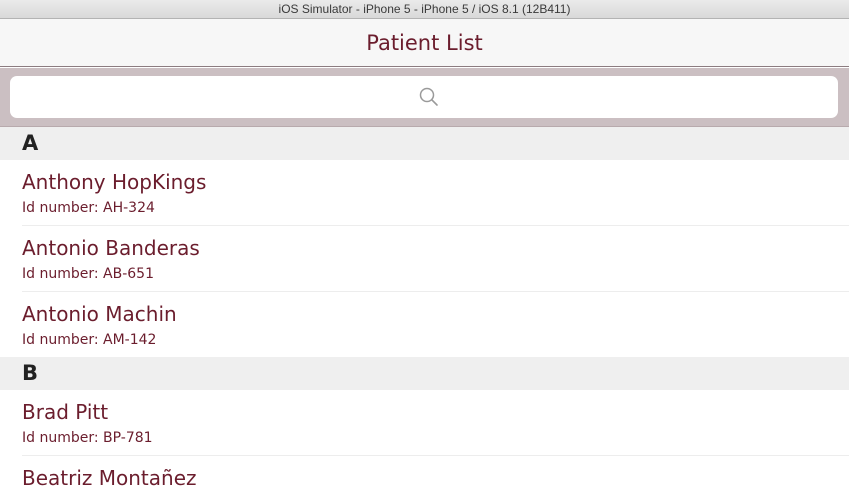 The image size is (849, 499). I want to click on navigation-bar: Patient List, so click(424, 43).